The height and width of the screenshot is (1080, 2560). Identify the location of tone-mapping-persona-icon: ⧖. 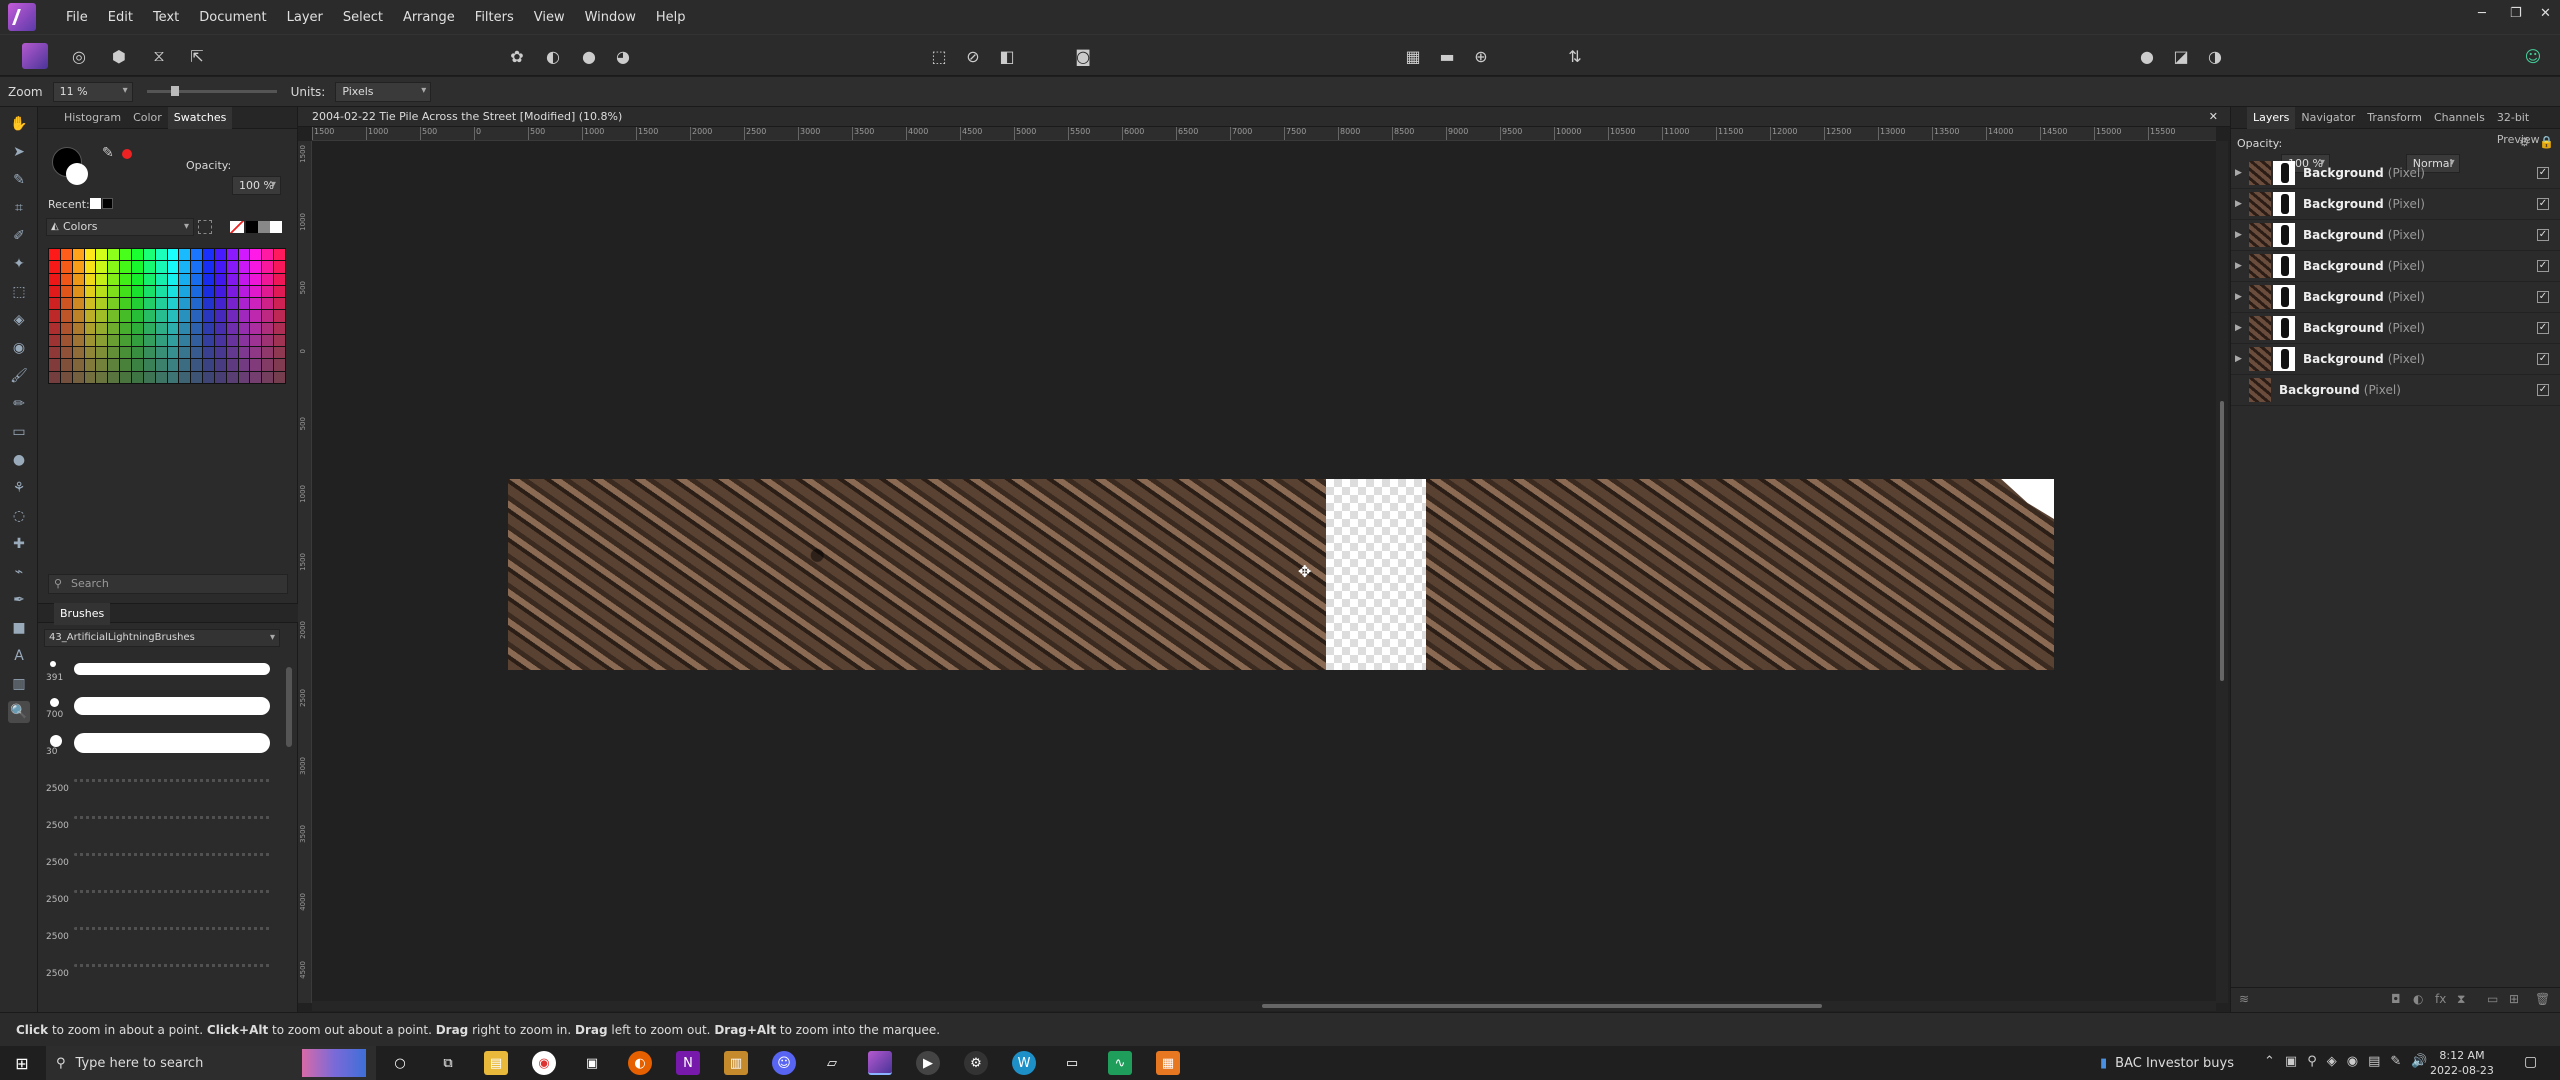
(159, 56).